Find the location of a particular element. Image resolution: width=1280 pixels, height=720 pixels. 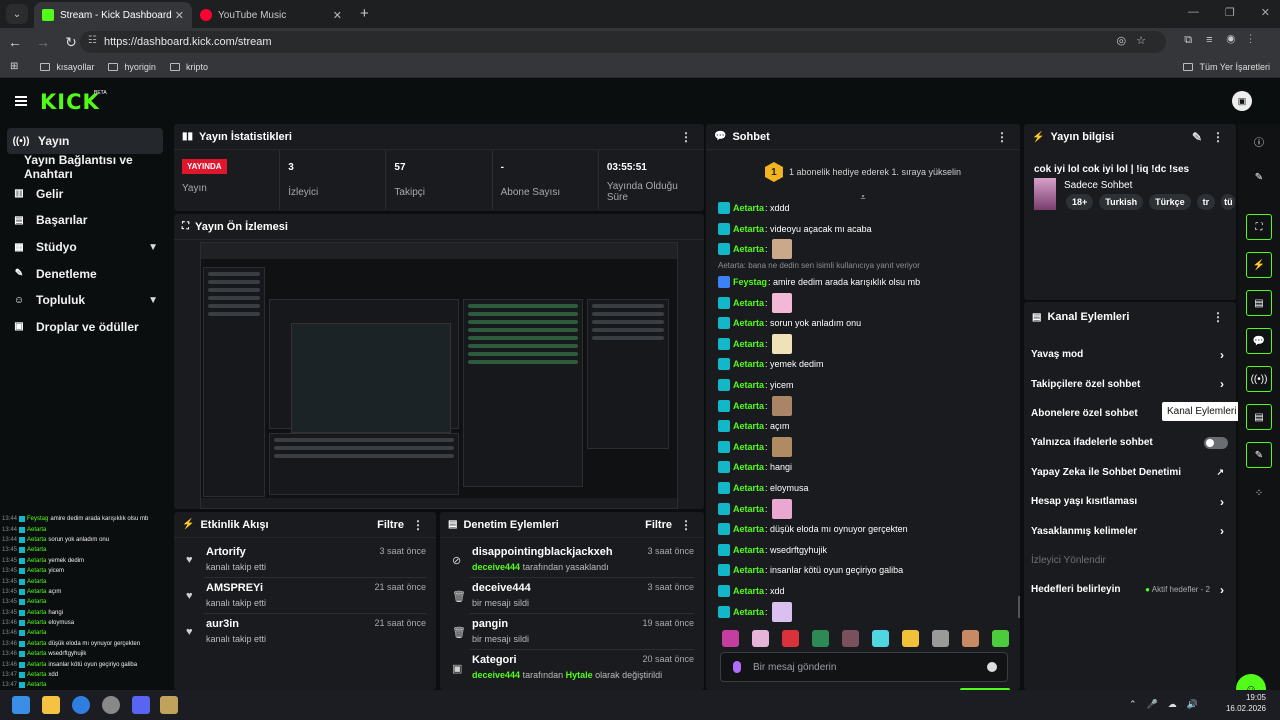

sidebar-item-community: ☺ Topluluk ▼ is located at coordinates (85, 300).